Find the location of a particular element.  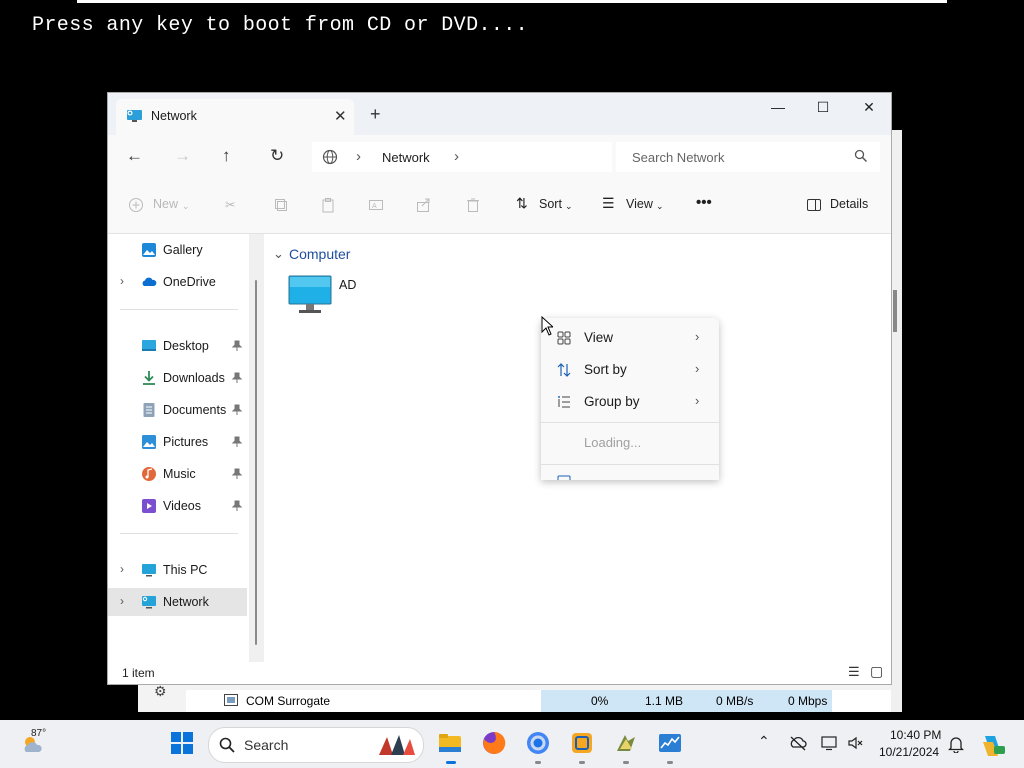

sidebar-item-gallery: Gallery is located at coordinates (177, 250).